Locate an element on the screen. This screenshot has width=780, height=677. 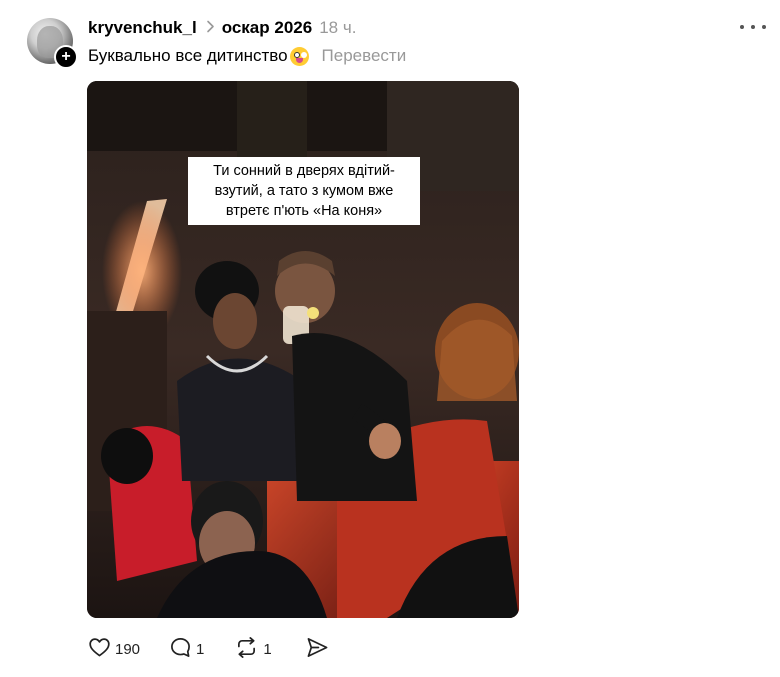
comment-button: 1 is located at coordinates (187, 649).